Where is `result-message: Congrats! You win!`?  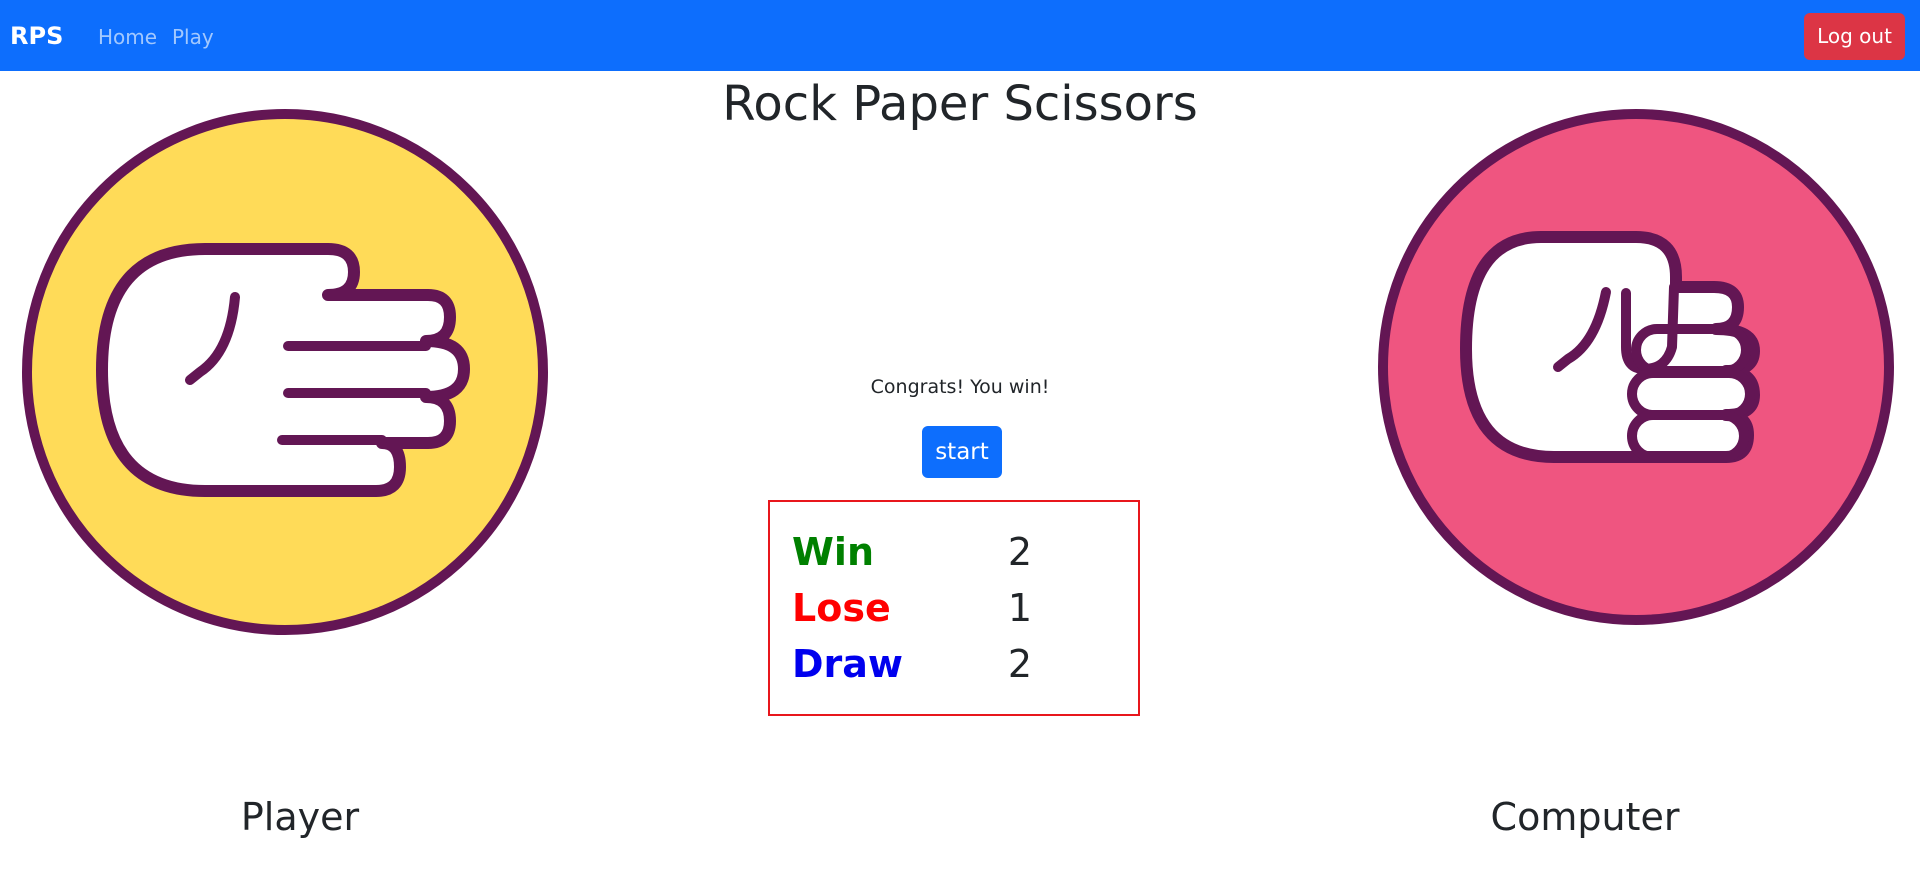 result-message: Congrats! You win! is located at coordinates (960, 387).